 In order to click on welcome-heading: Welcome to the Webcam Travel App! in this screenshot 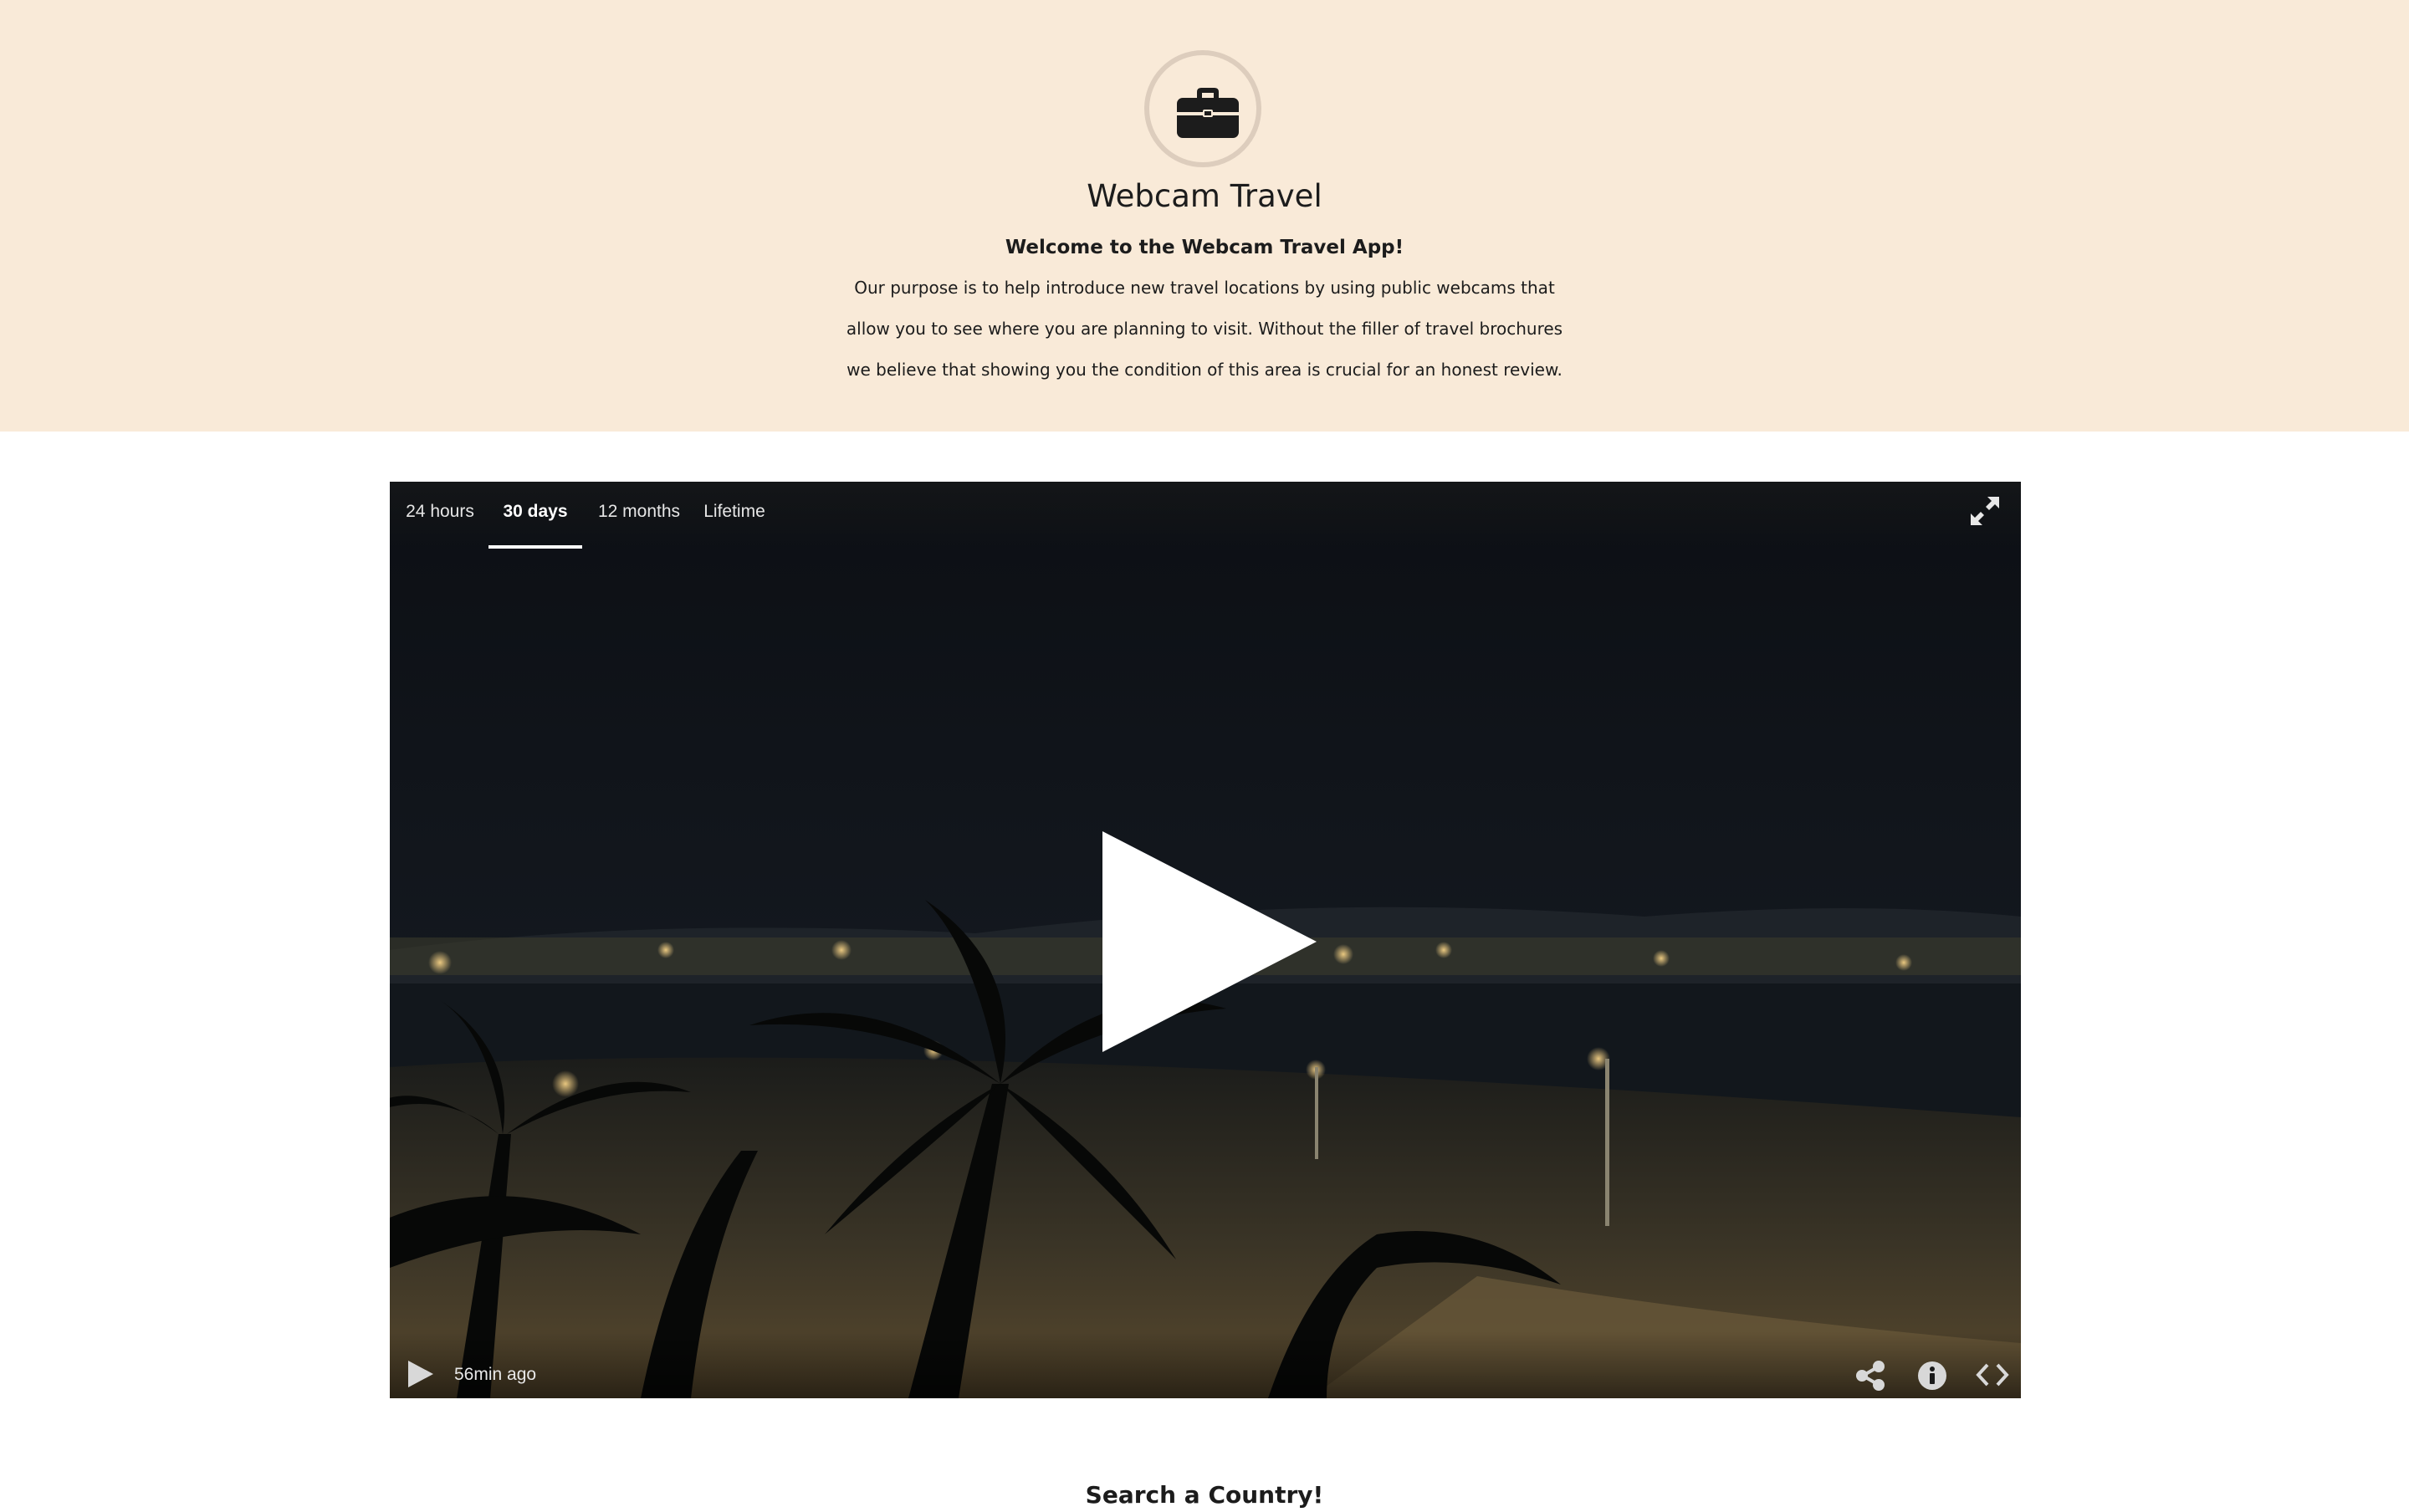, I will do `click(1204, 247)`.